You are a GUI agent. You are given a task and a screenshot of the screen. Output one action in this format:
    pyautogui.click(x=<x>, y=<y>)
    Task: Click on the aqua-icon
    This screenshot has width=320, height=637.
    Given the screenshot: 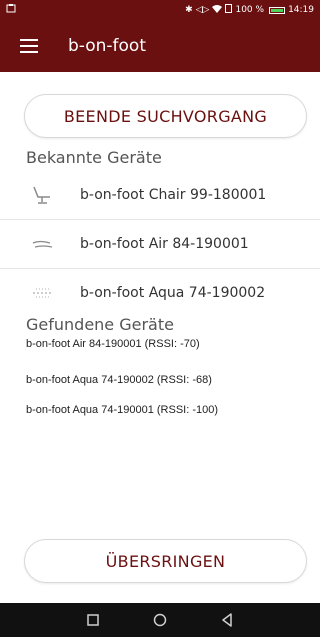 What is the action you would take?
    pyautogui.click(x=43, y=293)
    